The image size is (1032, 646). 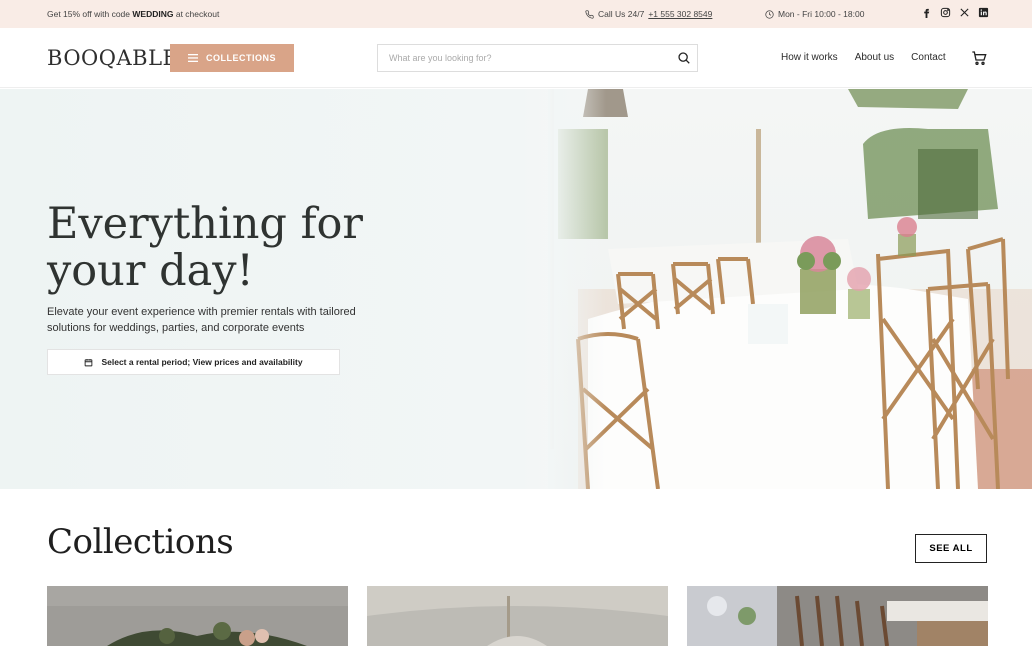 I want to click on nav-contact: Contact, so click(x=928, y=57).